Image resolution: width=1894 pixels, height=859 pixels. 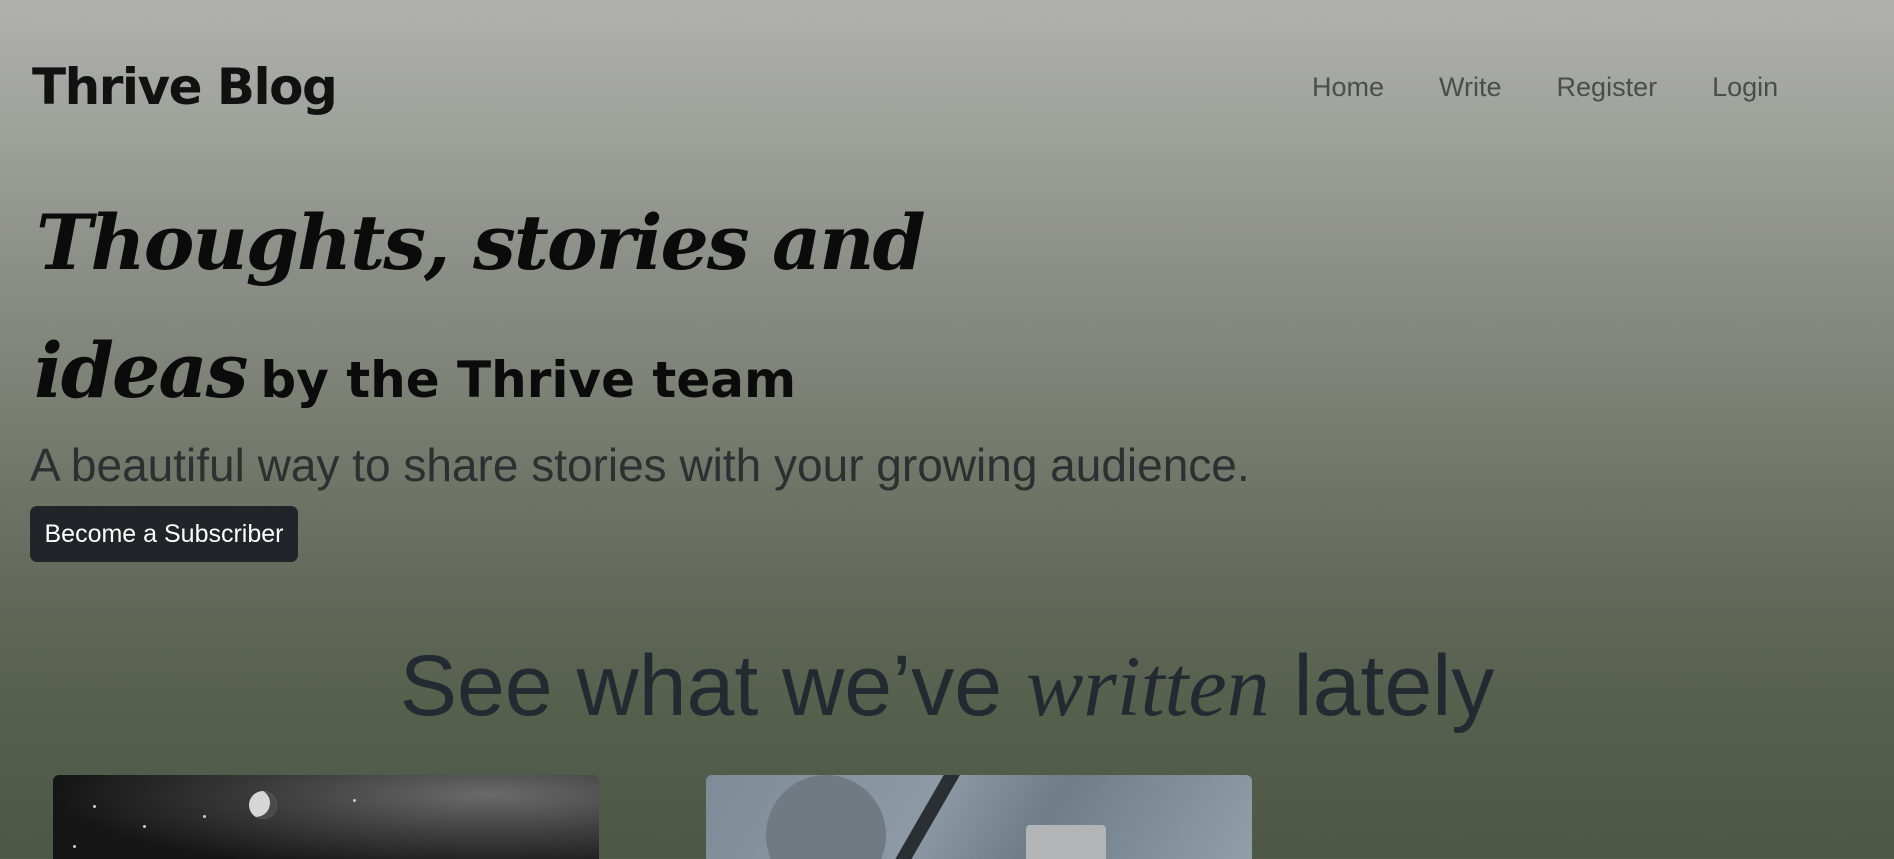 I want to click on hero-heading-line2: ideas by the Thrive team, so click(x=415, y=370).